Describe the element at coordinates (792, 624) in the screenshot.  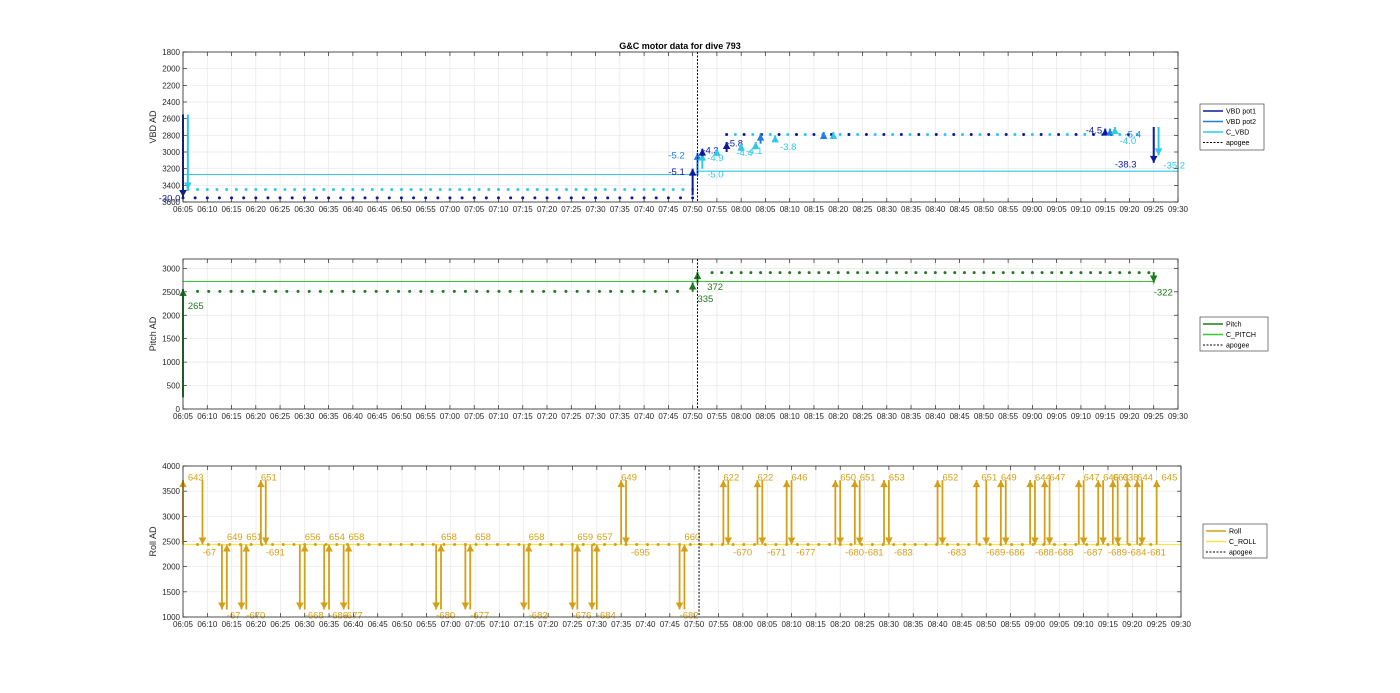
I see `x-tick-label: 08:10` at that location.